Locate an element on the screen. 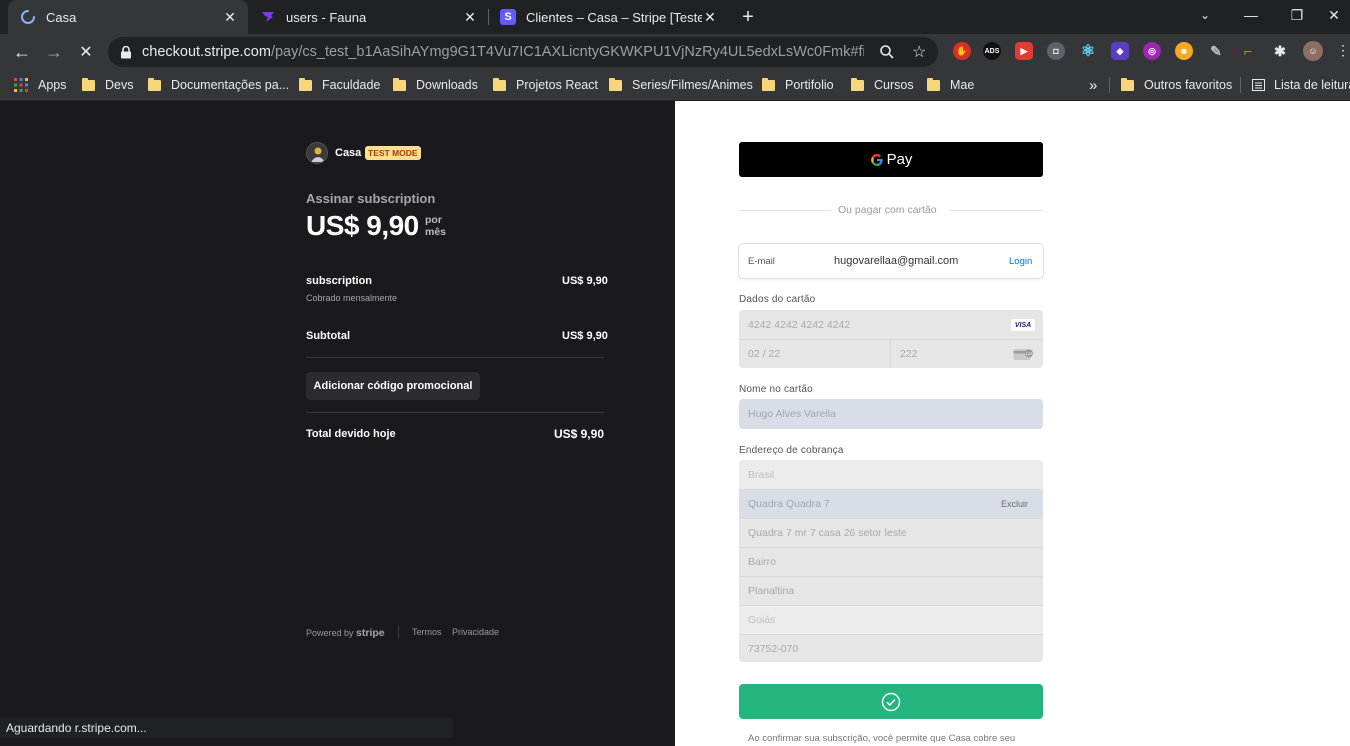  react-devtools-icon: ⚛ is located at coordinates (1088, 51).